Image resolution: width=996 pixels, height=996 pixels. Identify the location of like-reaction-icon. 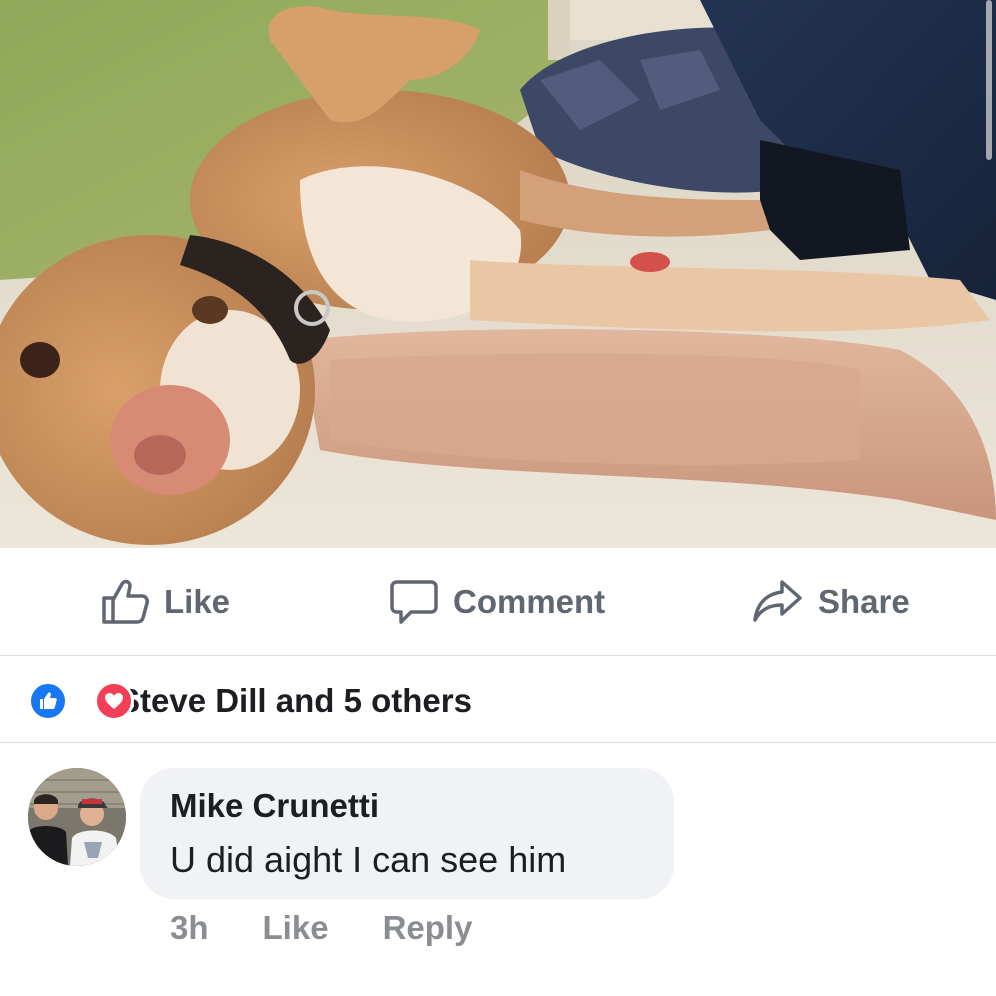
(48, 701).